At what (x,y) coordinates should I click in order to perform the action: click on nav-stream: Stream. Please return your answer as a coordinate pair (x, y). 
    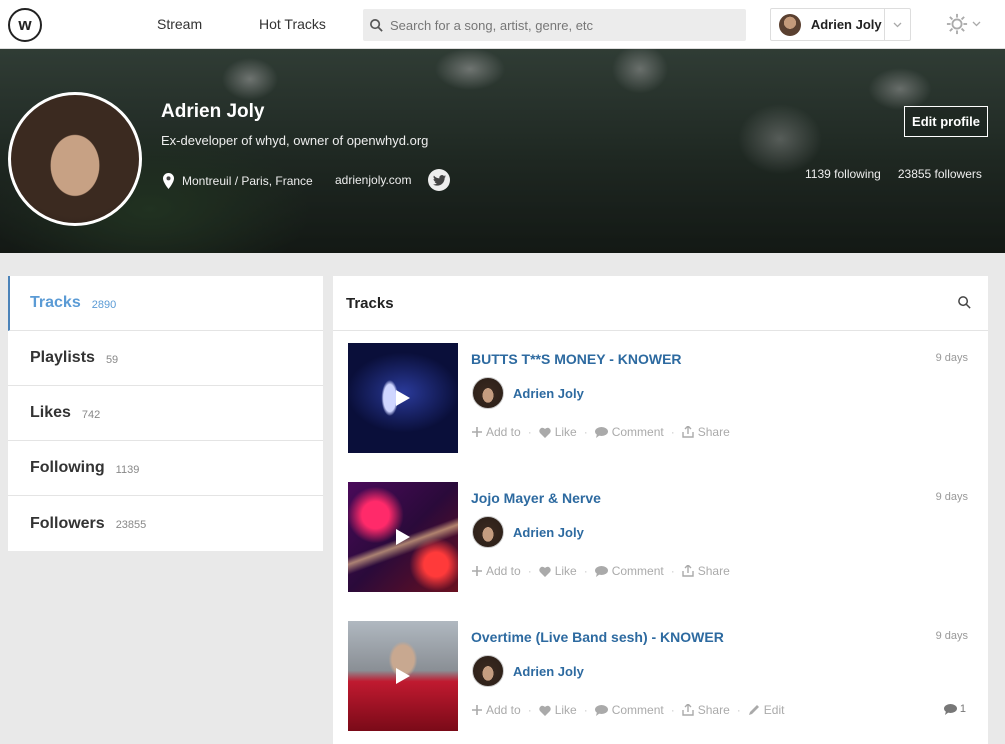
    Looking at the image, I should click on (179, 24).